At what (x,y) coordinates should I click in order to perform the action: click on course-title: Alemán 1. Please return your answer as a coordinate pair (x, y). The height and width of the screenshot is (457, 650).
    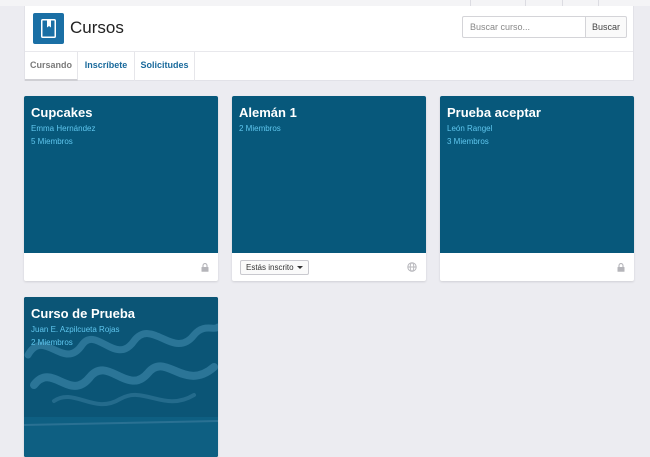
    Looking at the image, I should click on (268, 112).